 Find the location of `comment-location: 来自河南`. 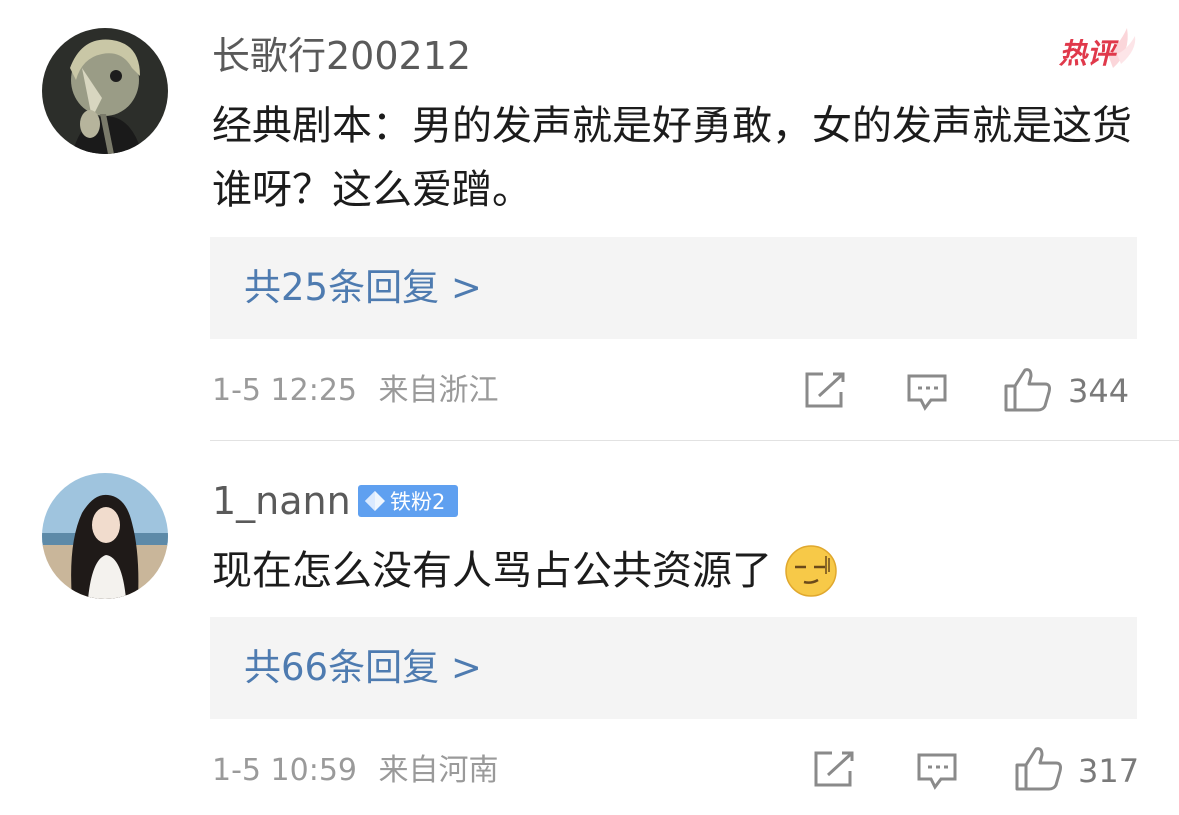

comment-location: 来自河南 is located at coordinates (438, 770).